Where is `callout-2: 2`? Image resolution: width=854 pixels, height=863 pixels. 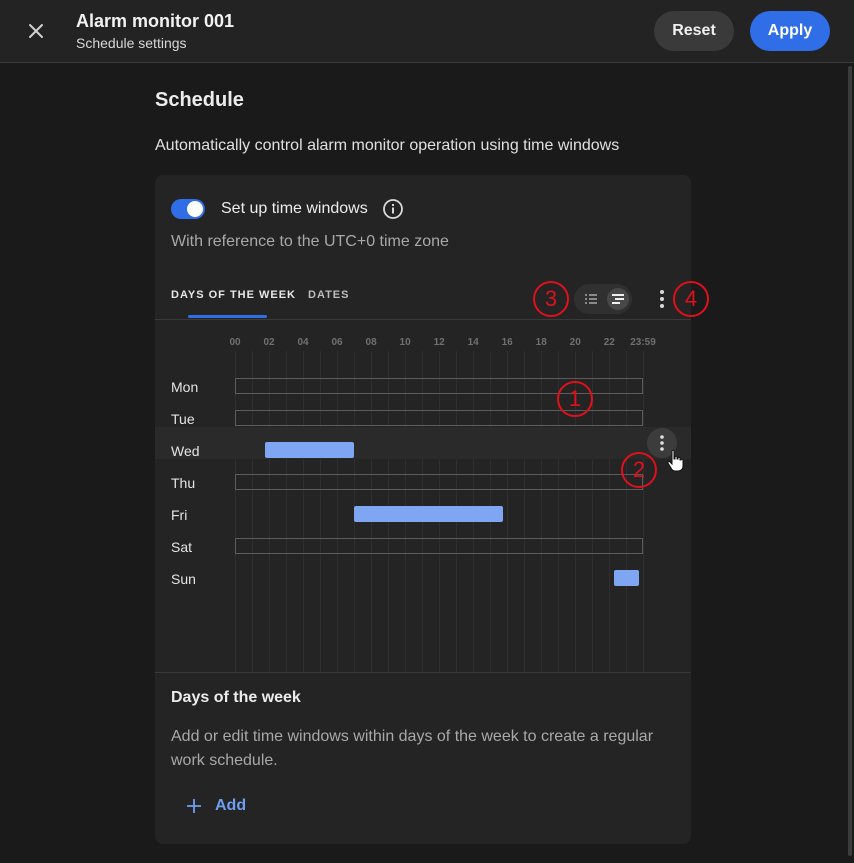
callout-2: 2 is located at coordinates (639, 470).